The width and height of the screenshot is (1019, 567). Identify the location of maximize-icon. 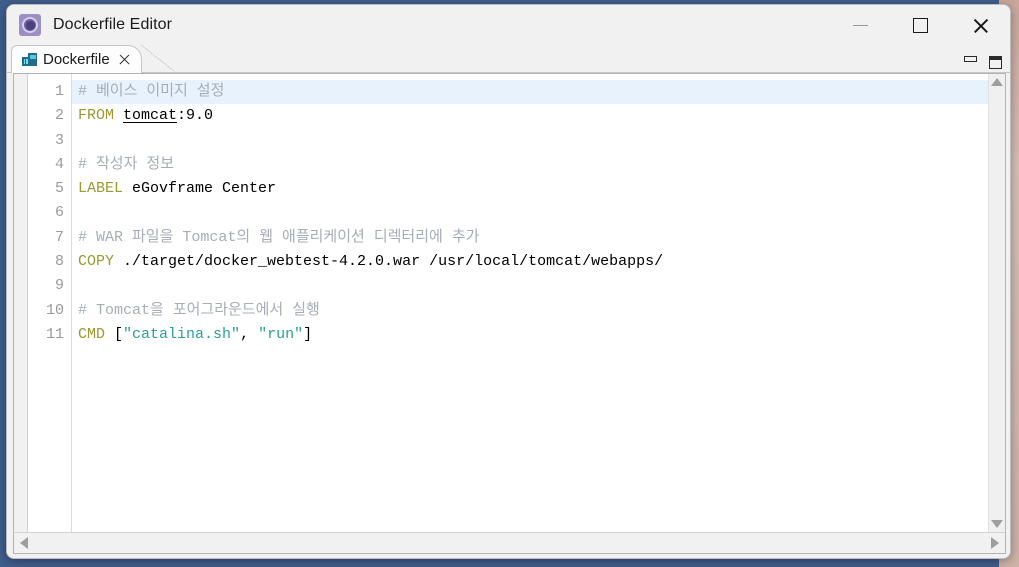
(920, 25).